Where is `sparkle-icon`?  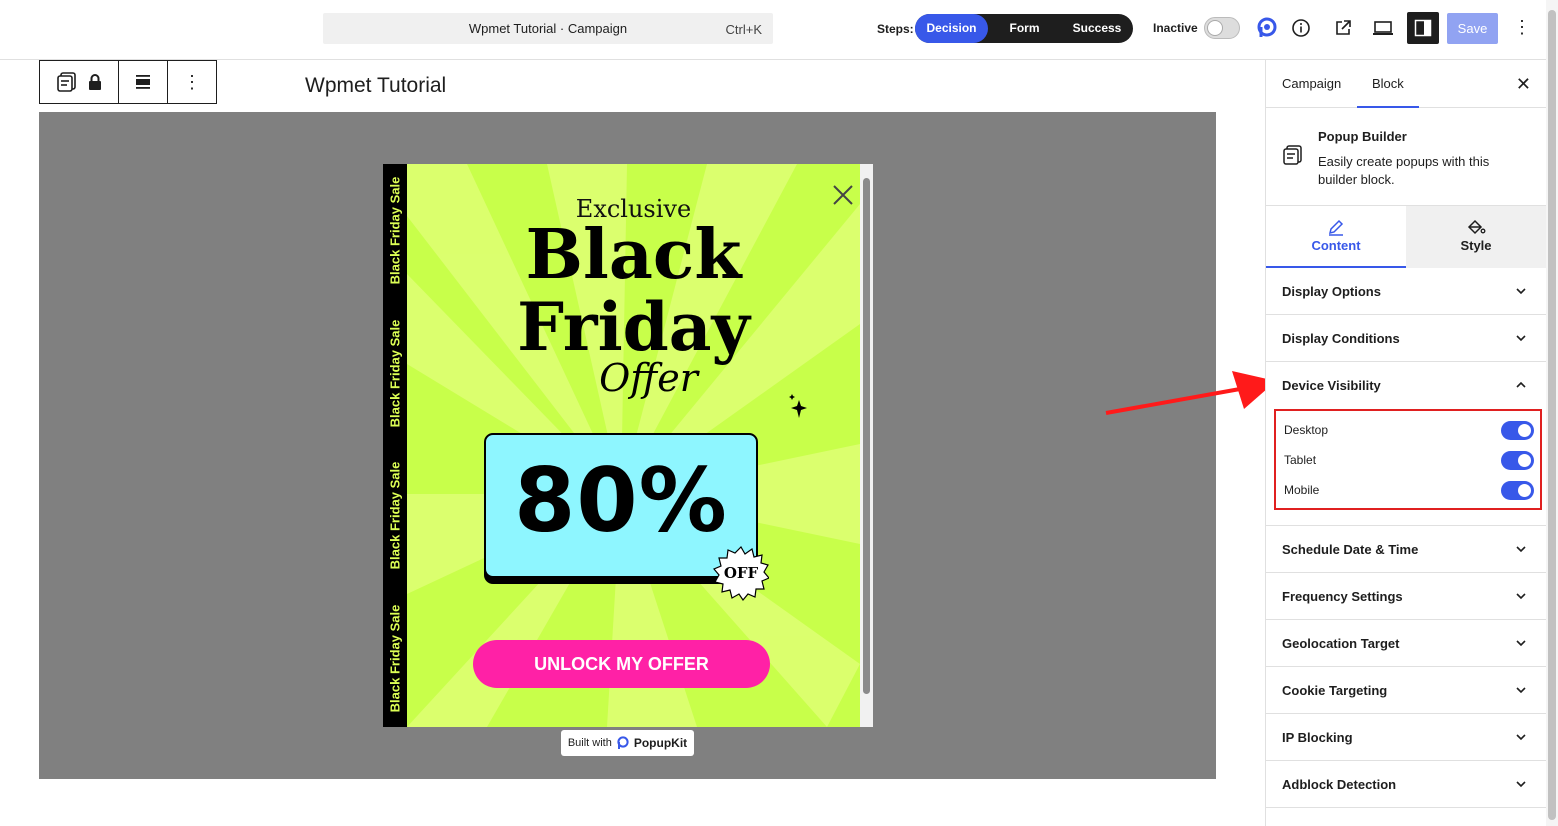 sparkle-icon is located at coordinates (798, 406).